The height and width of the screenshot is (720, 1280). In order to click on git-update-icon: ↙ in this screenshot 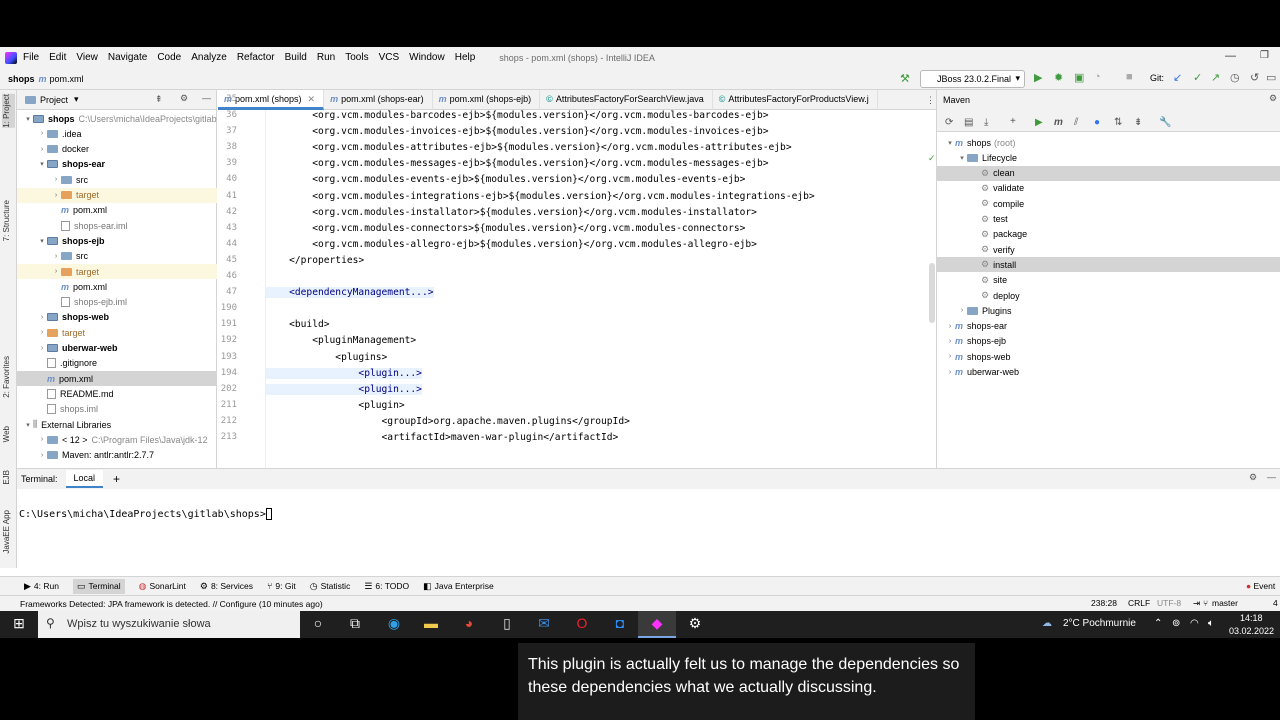, I will do `click(1177, 77)`.